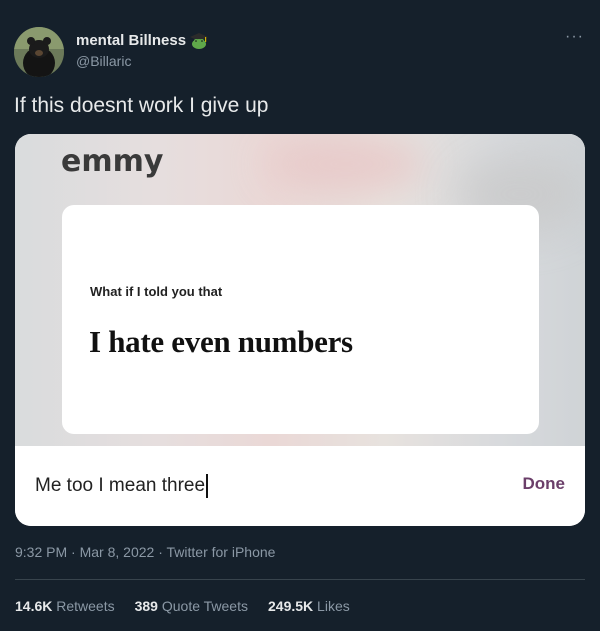  I want to click on retweets-stat: 14.6K Retweets, so click(65, 606).